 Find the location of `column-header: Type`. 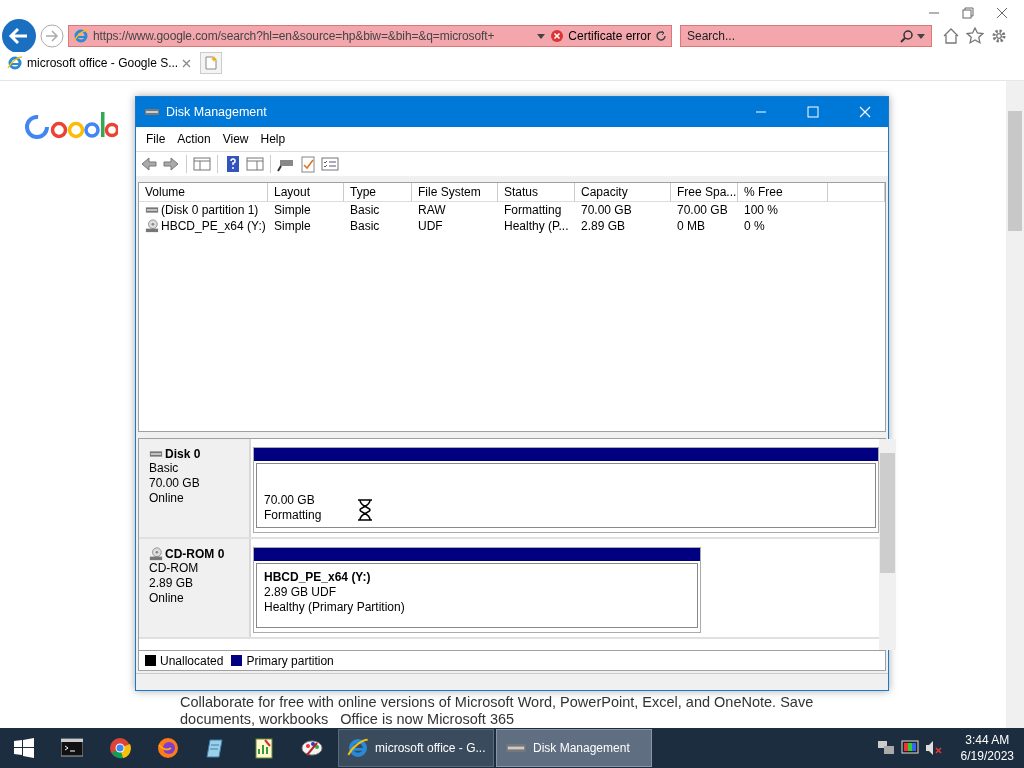

column-header: Type is located at coordinates (378, 192).